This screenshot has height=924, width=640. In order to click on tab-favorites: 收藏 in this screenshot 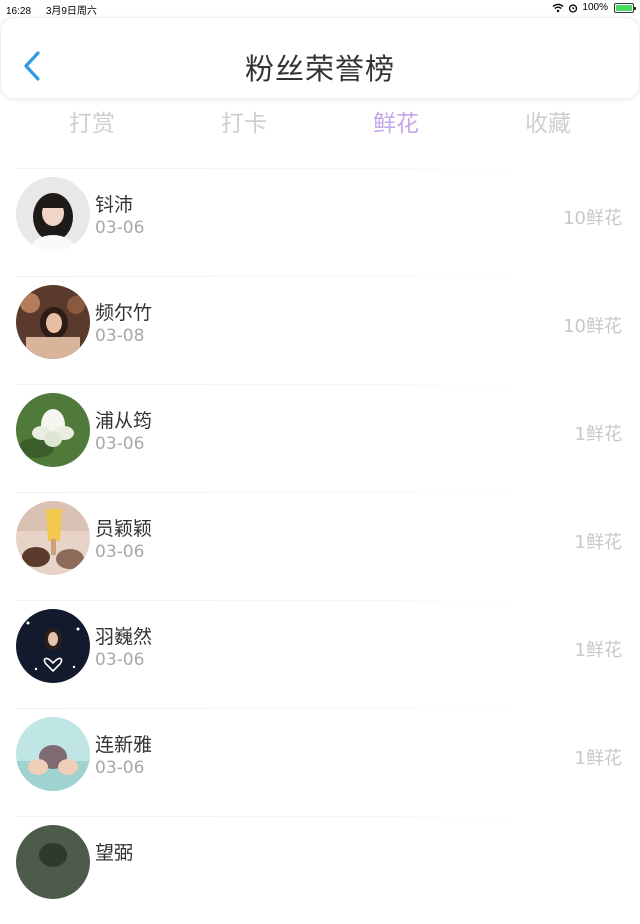, I will do `click(548, 121)`.